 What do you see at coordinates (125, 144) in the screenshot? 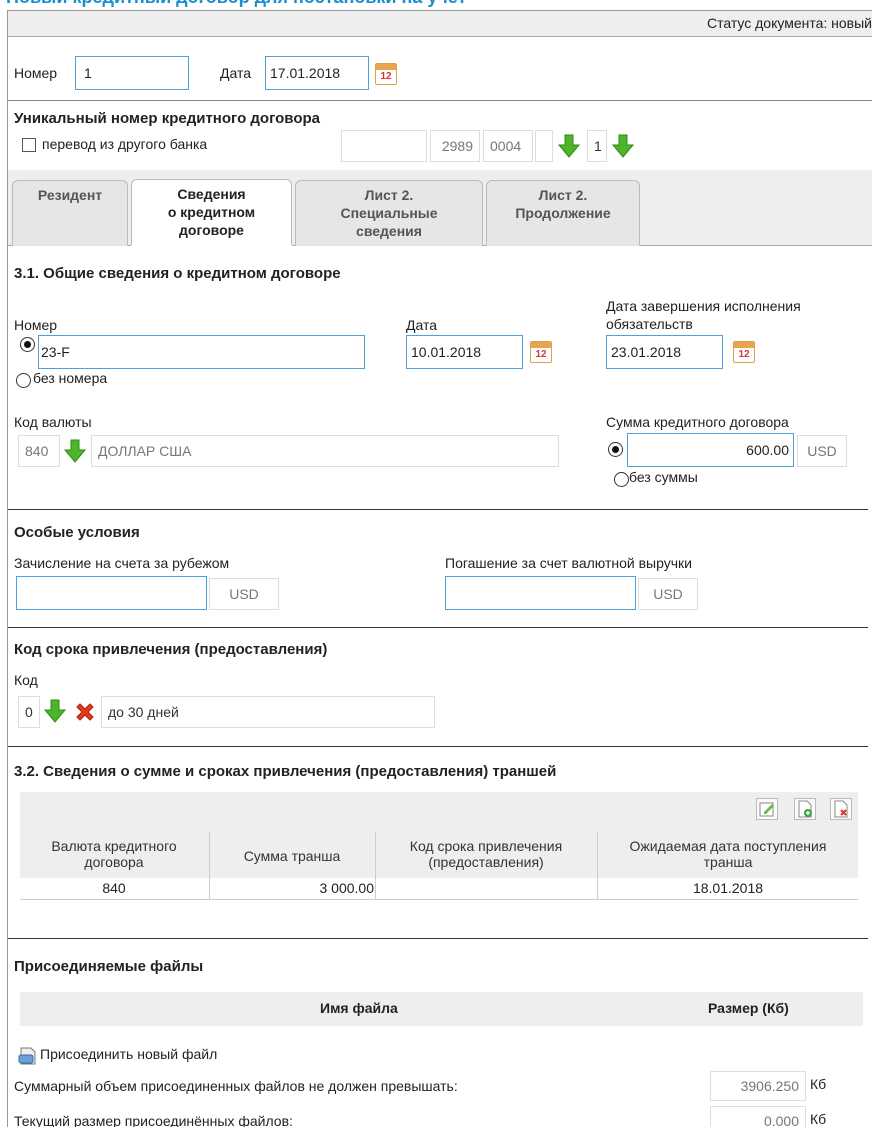
I see `transfer-label: перевод из другого банка` at bounding box center [125, 144].